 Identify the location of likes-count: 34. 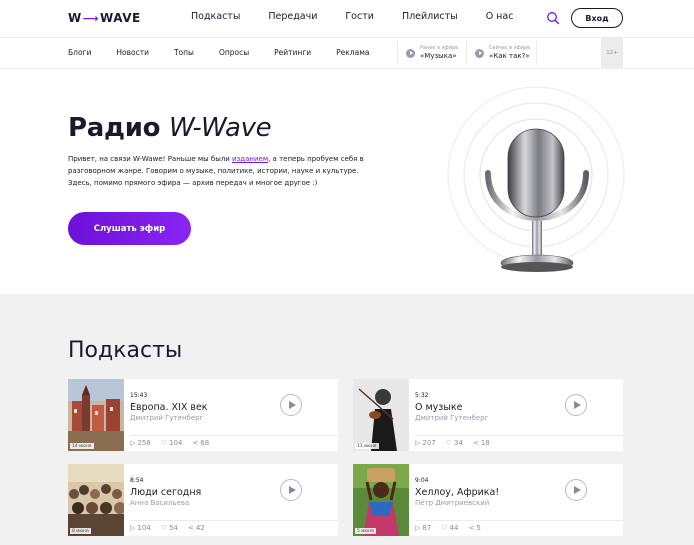
(458, 443).